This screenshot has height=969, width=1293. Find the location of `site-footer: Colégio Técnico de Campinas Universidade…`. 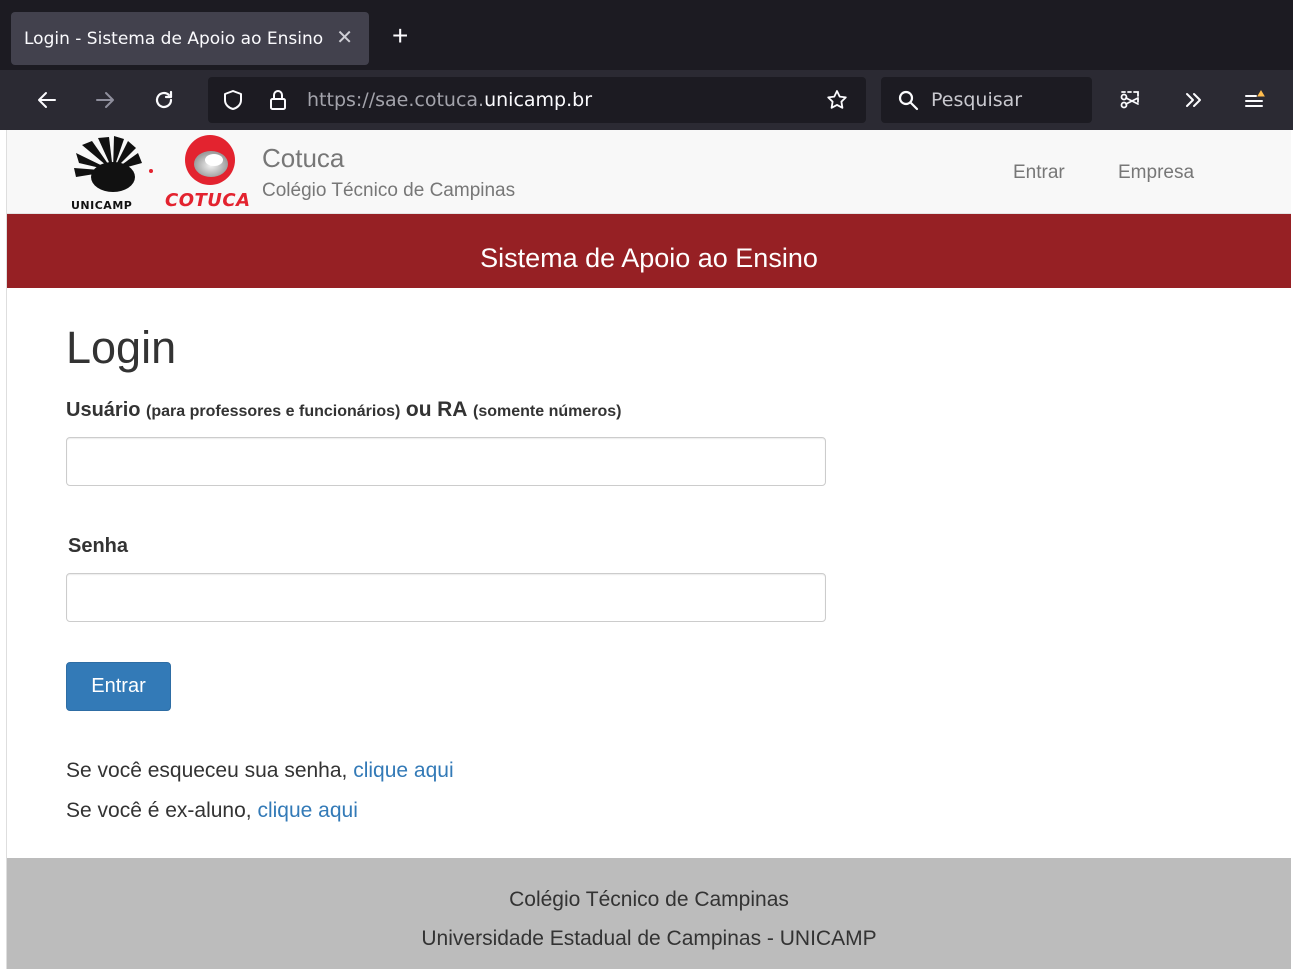

site-footer: Colégio Técnico de Campinas Universidade… is located at coordinates (649, 913).